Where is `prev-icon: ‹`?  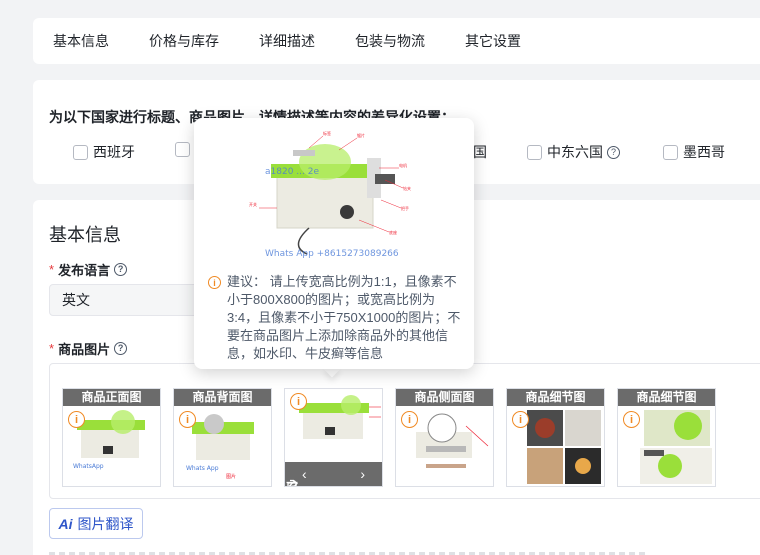 prev-icon: ‹ is located at coordinates (304, 474).